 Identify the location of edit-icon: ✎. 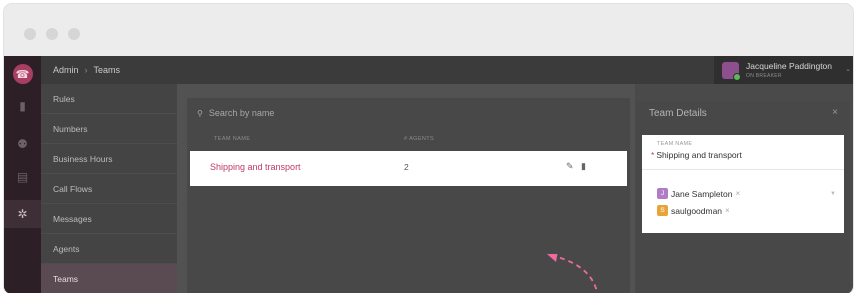
(570, 166).